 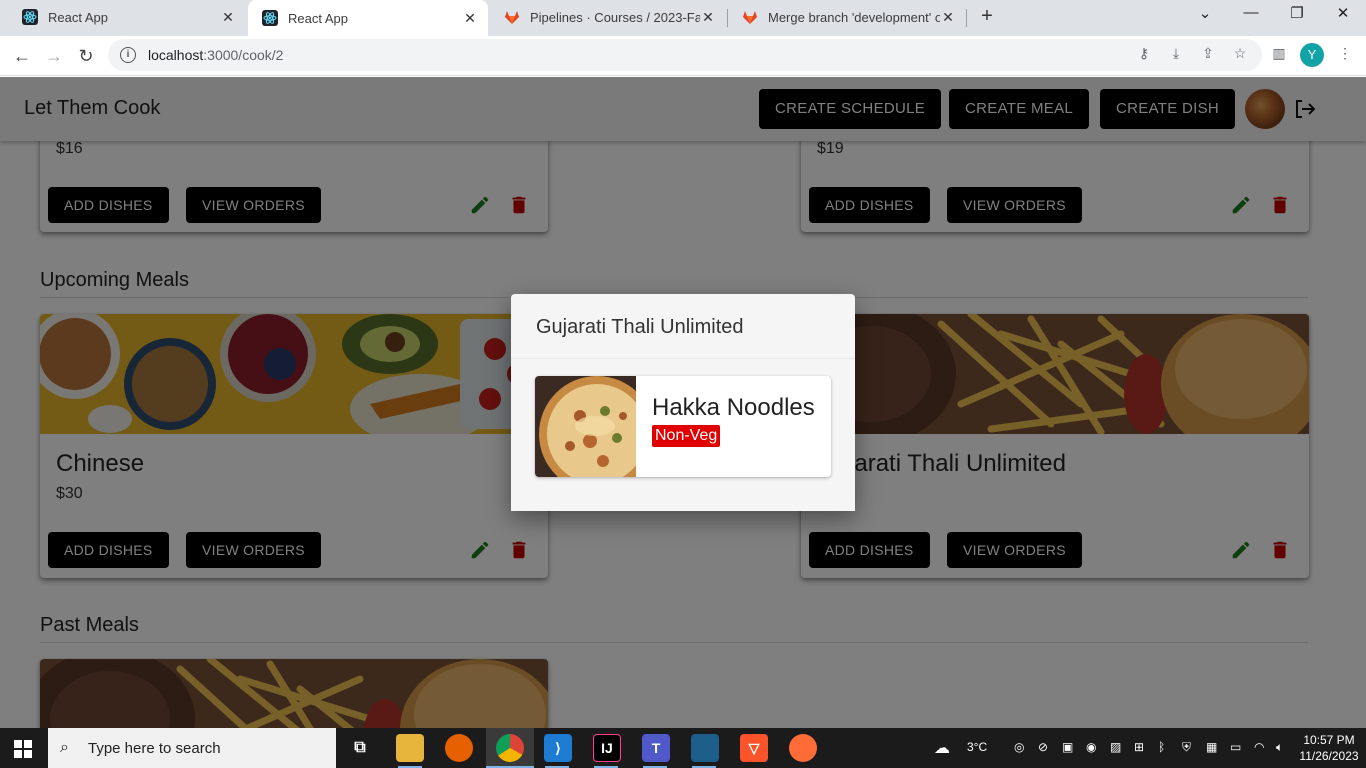 I want to click on search-icon: ⌕, so click(x=64, y=747).